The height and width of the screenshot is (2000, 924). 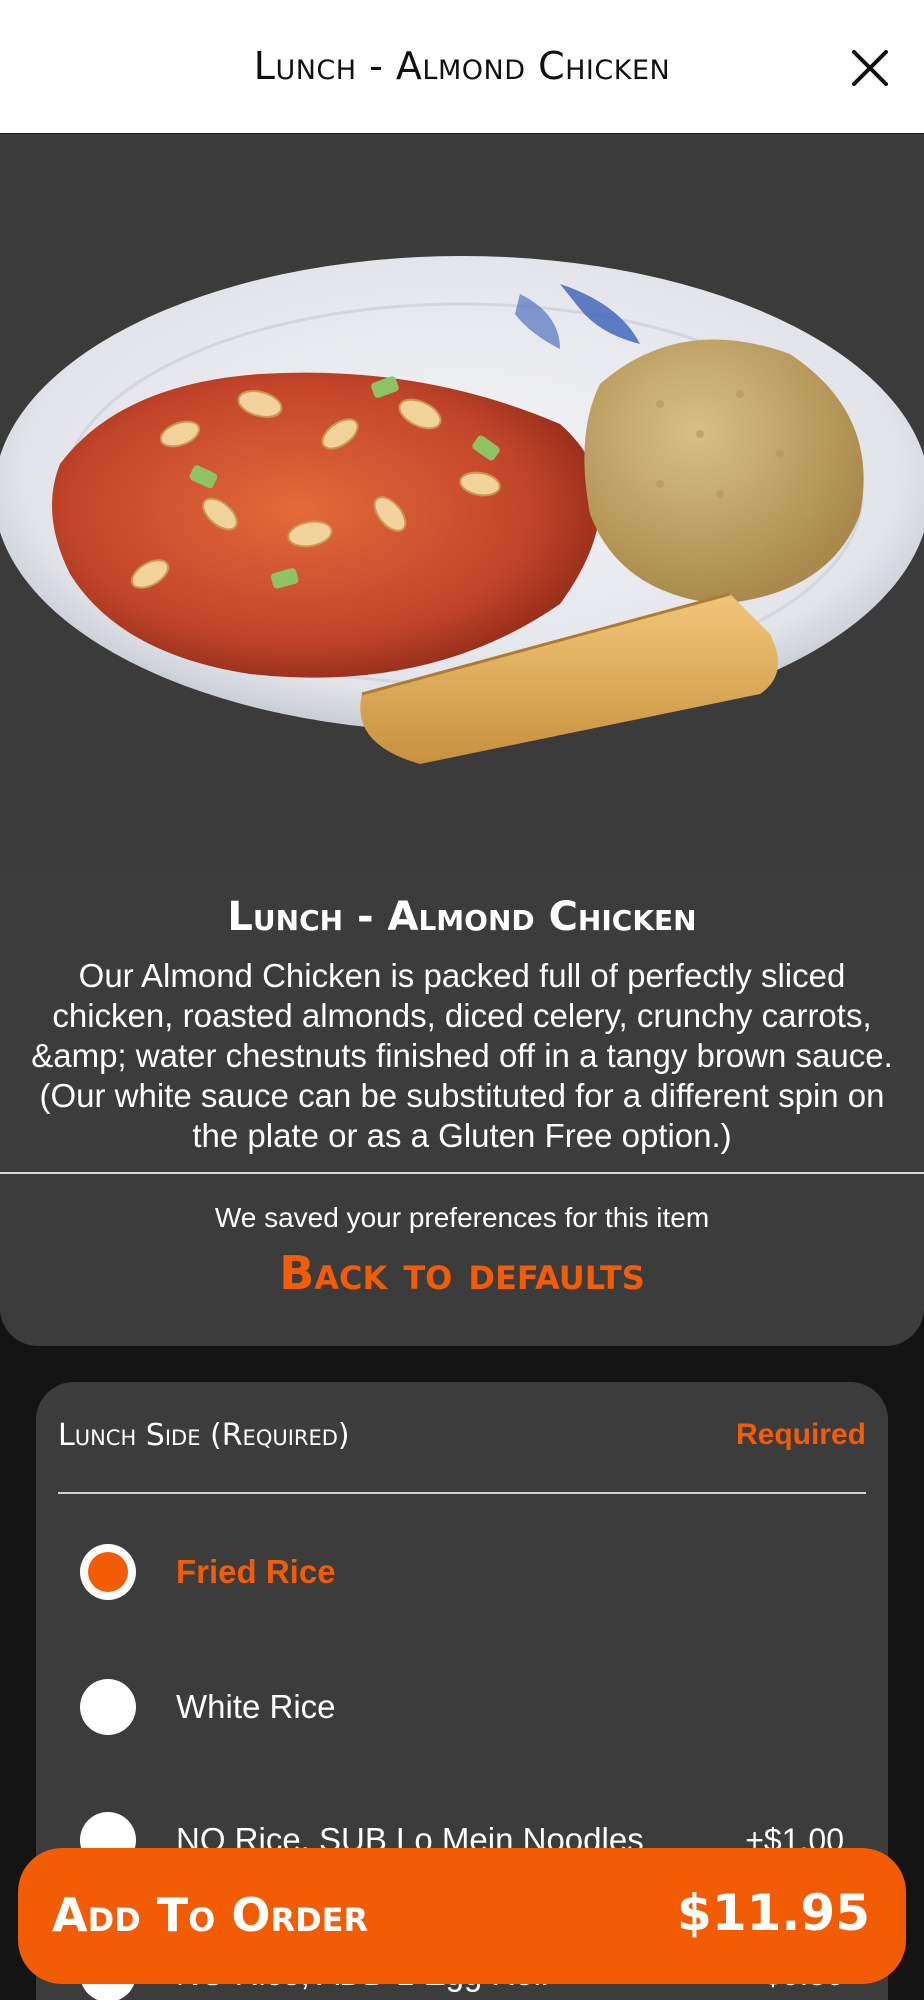 I want to click on option-label: White Rice, so click(x=256, y=1706).